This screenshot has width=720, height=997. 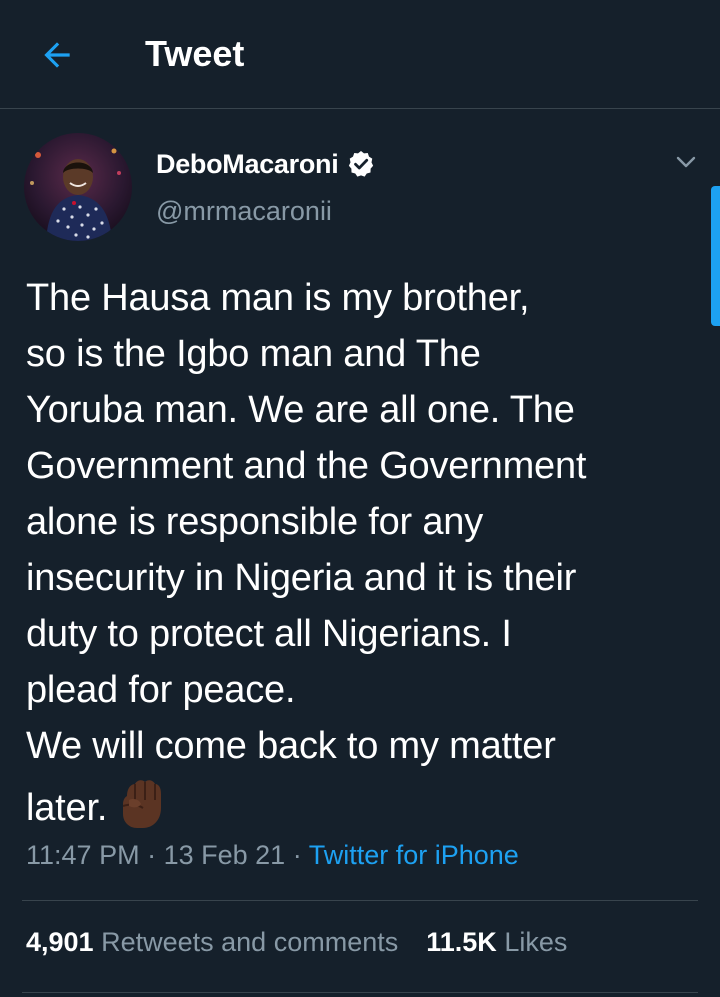 I want to click on verified-badge-icon, so click(x=361, y=164).